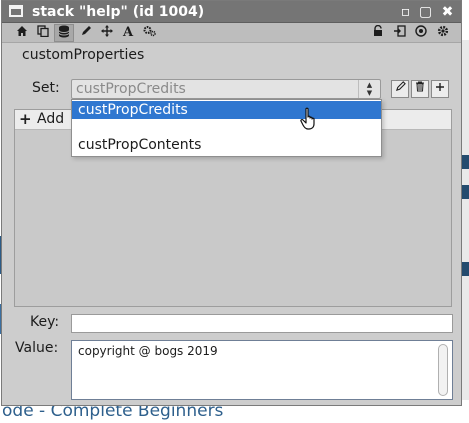 This screenshot has width=469, height=423. What do you see at coordinates (443, 370) in the screenshot?
I see `value-scrollbar` at bounding box center [443, 370].